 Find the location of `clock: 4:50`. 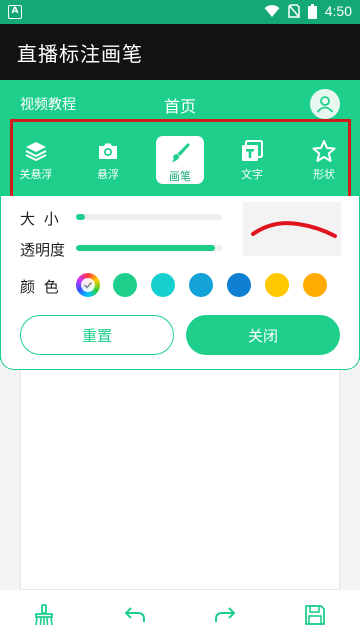

clock: 4:50 is located at coordinates (338, 11).